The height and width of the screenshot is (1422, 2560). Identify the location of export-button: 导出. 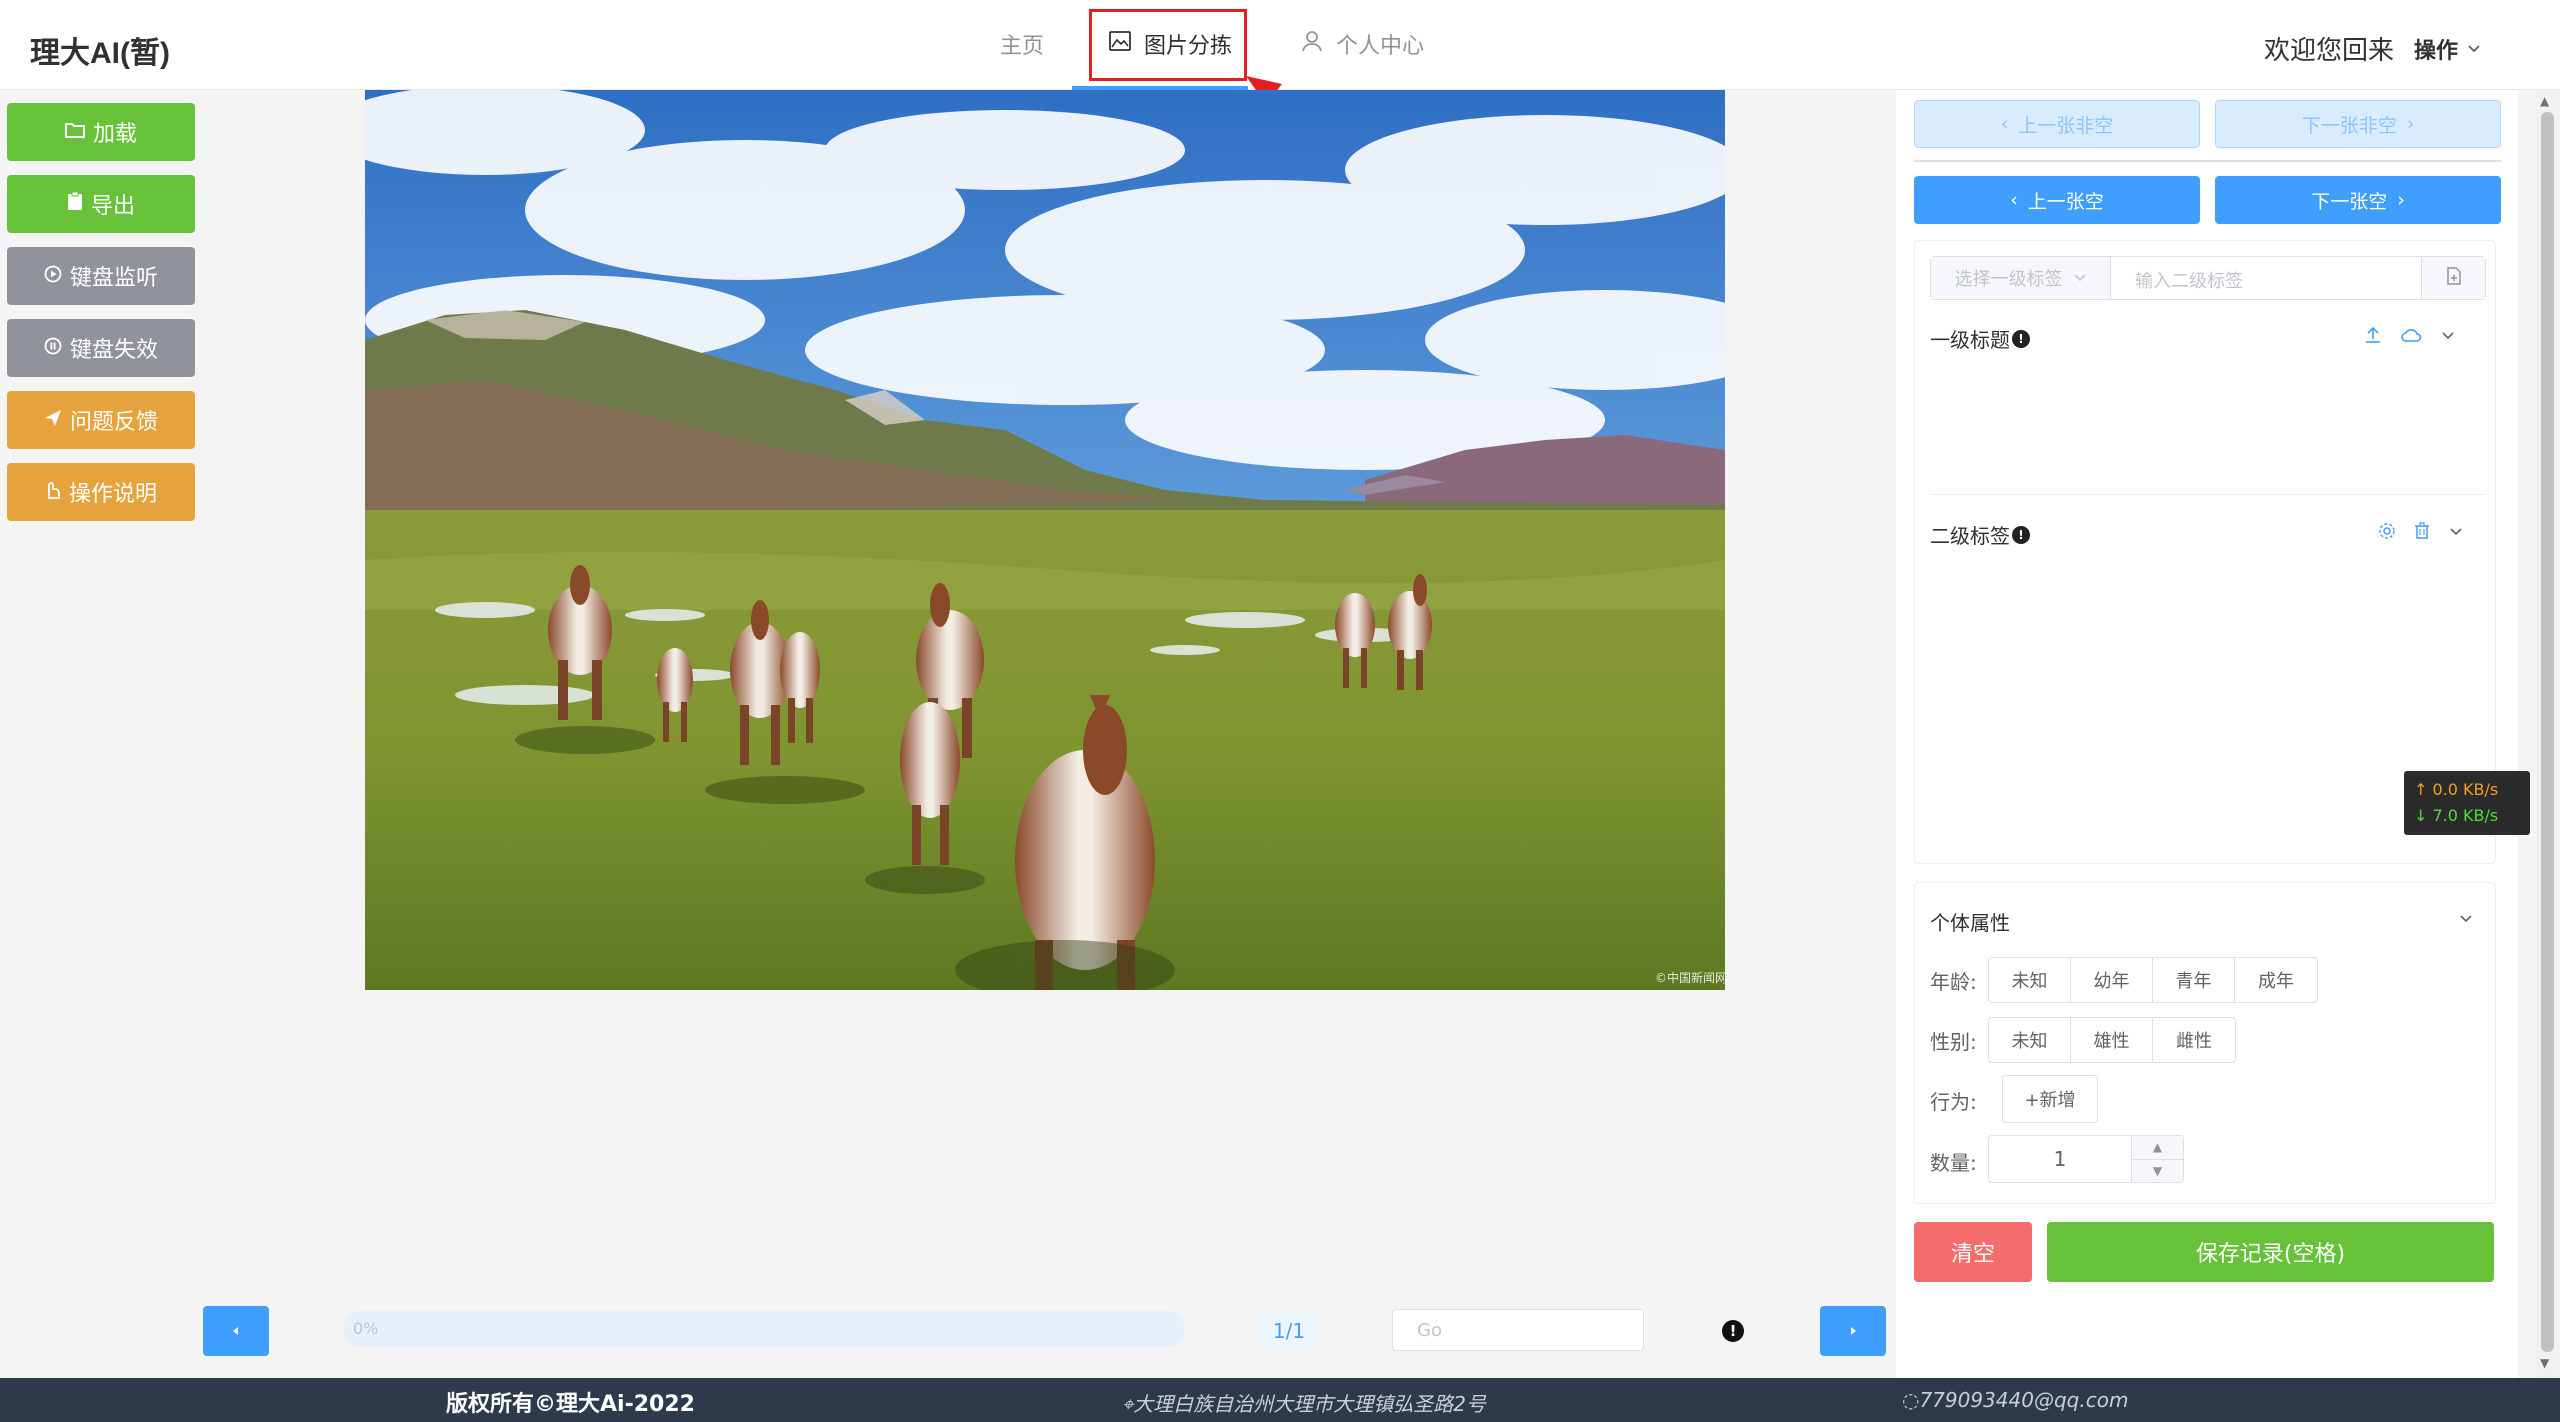
(101, 204).